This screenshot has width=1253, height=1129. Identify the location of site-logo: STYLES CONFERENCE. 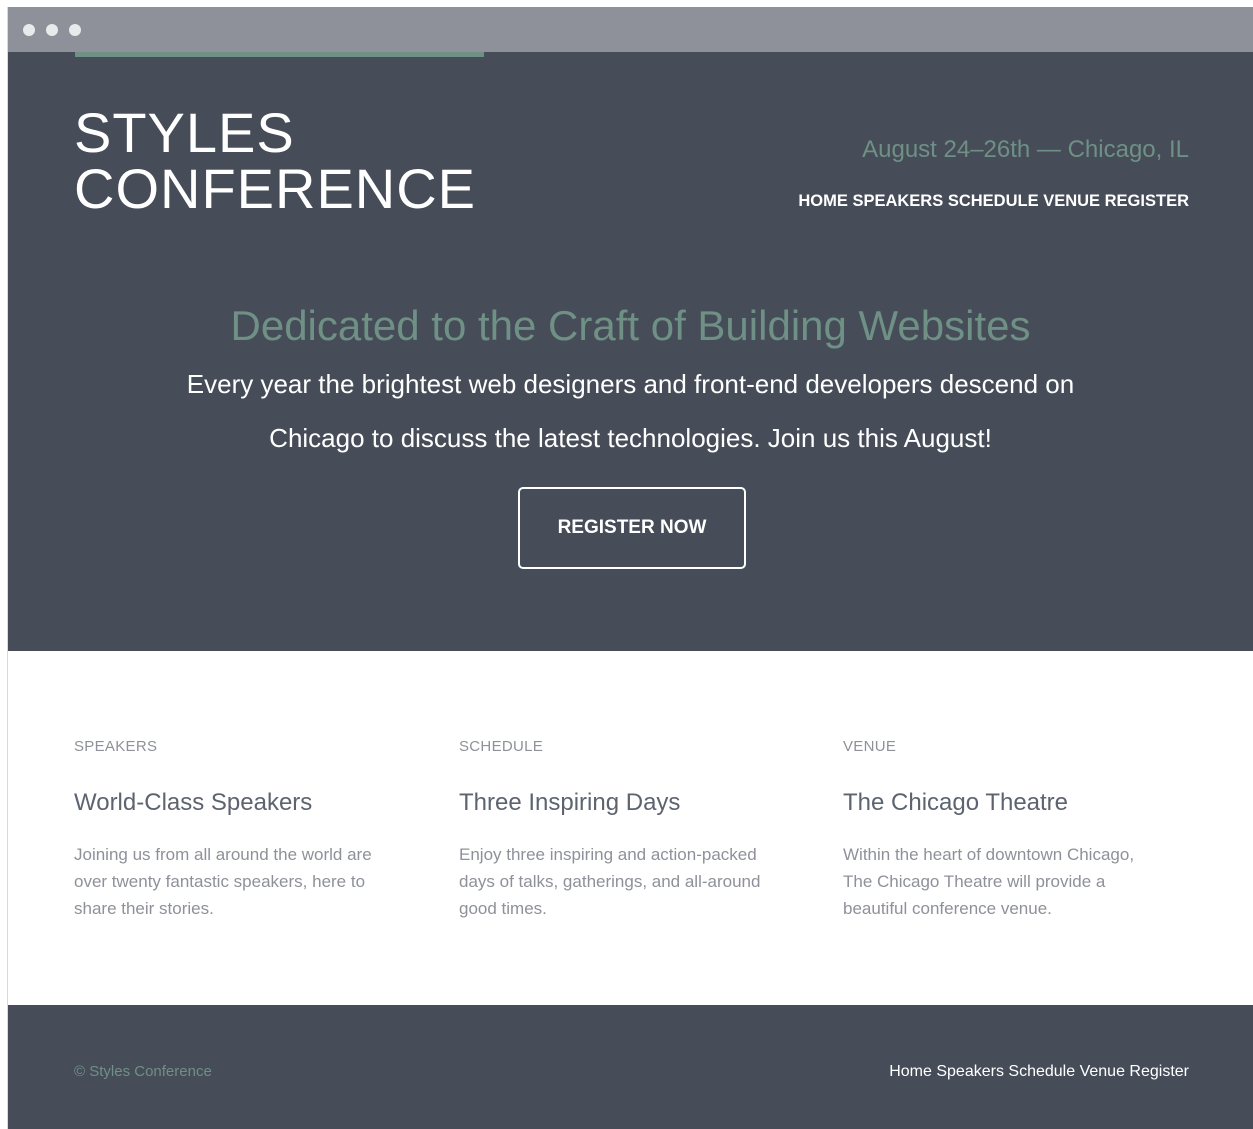
(275, 161).